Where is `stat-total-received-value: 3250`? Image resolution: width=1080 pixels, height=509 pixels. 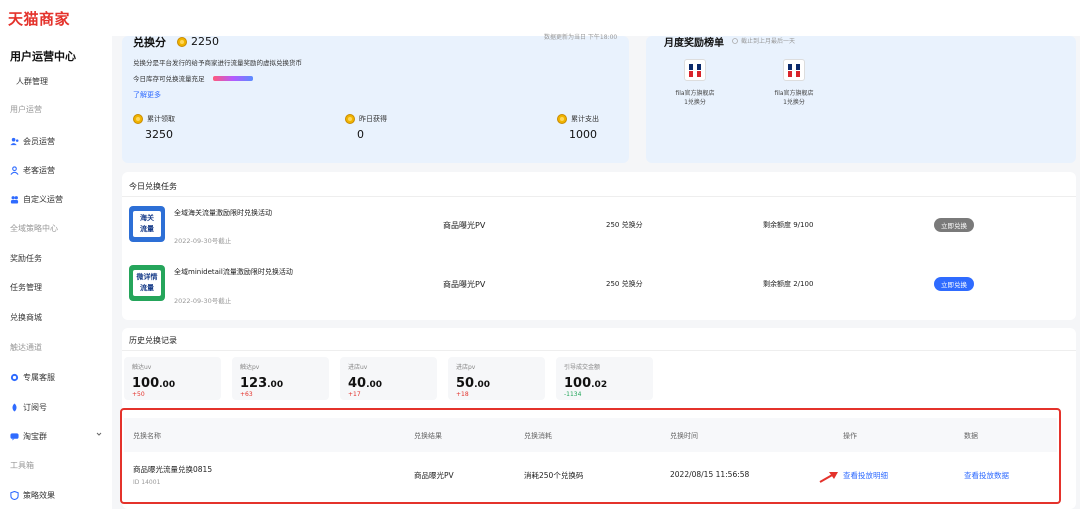 stat-total-received-value: 3250 is located at coordinates (159, 134).